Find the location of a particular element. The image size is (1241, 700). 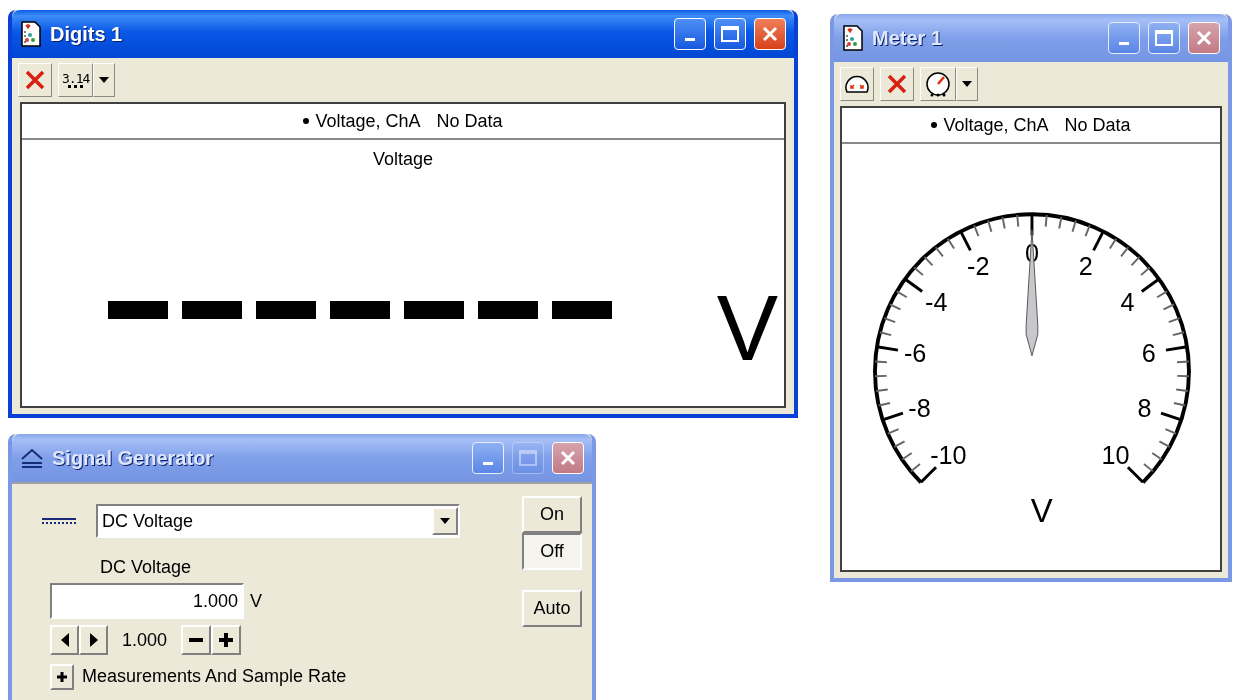

section-label: Measurements And Sample Rate is located at coordinates (214, 676).